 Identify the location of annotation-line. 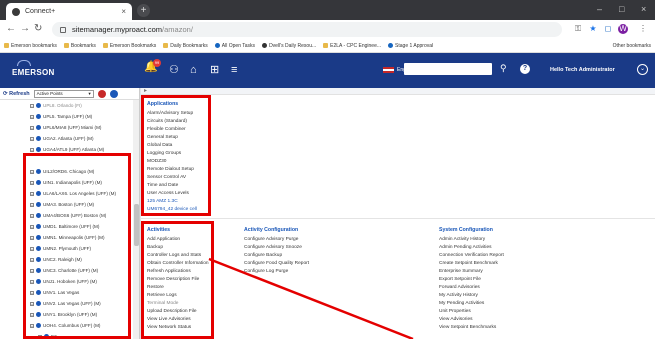
(311, 298).